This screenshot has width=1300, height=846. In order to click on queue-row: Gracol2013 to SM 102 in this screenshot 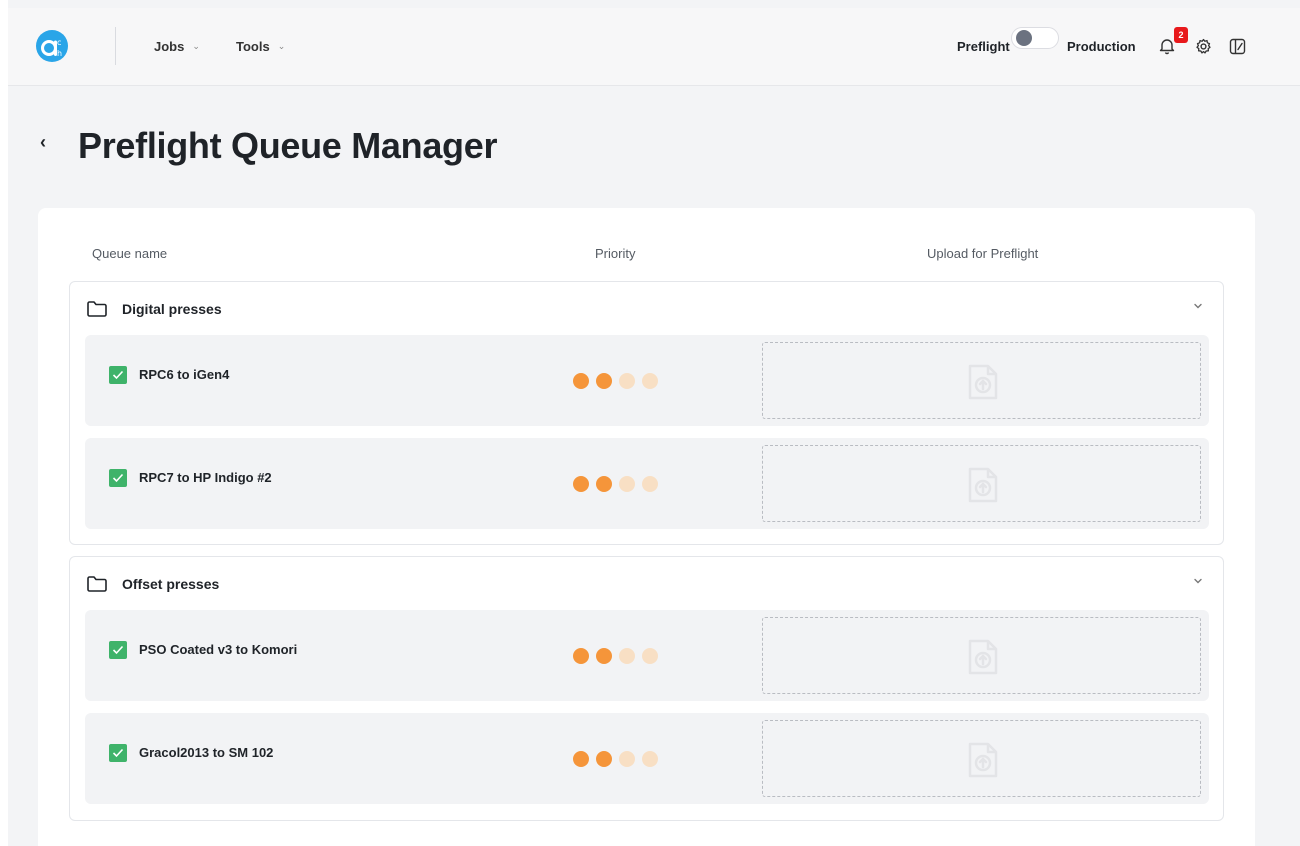, I will do `click(647, 758)`.